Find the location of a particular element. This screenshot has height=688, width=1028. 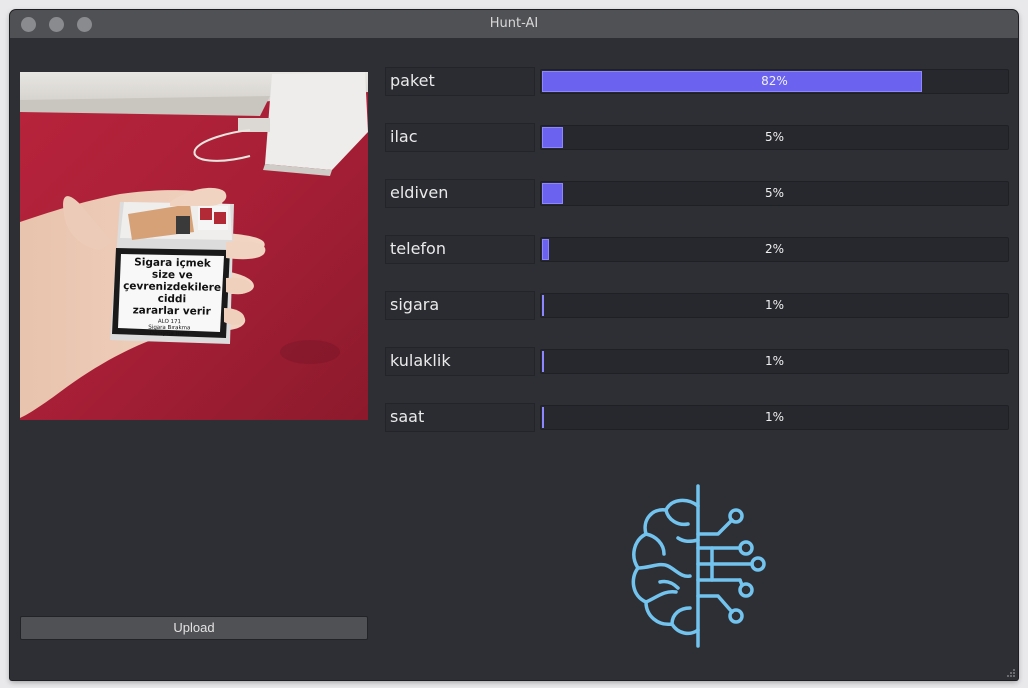

class-label: saat is located at coordinates (460, 417).